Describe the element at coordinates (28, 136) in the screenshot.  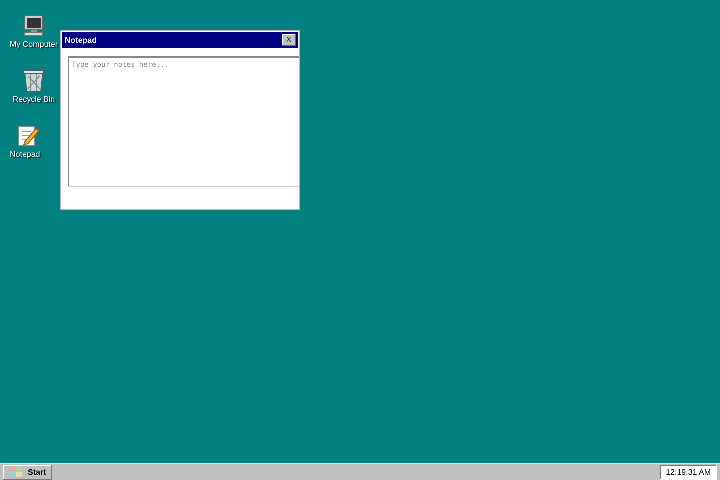
I see `notepad-icon` at that location.